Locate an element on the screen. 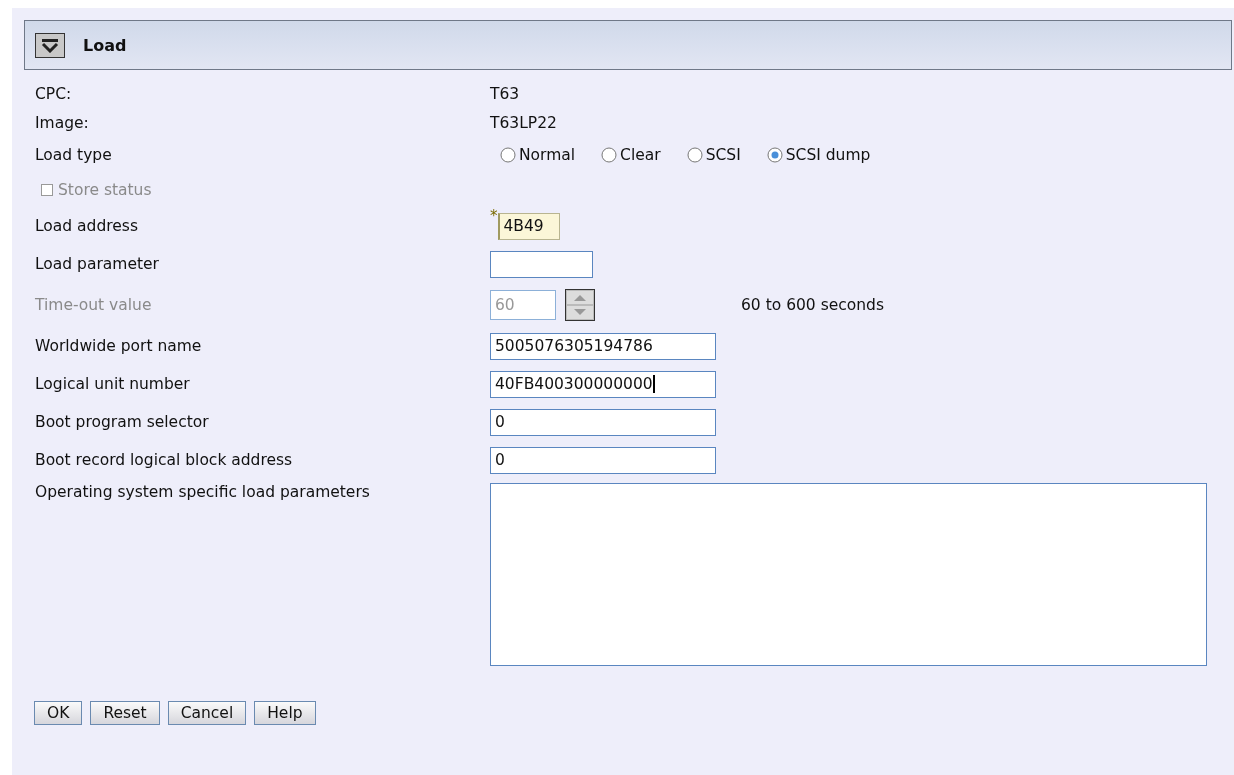  input-field: 5005076305194786 is located at coordinates (603, 346).